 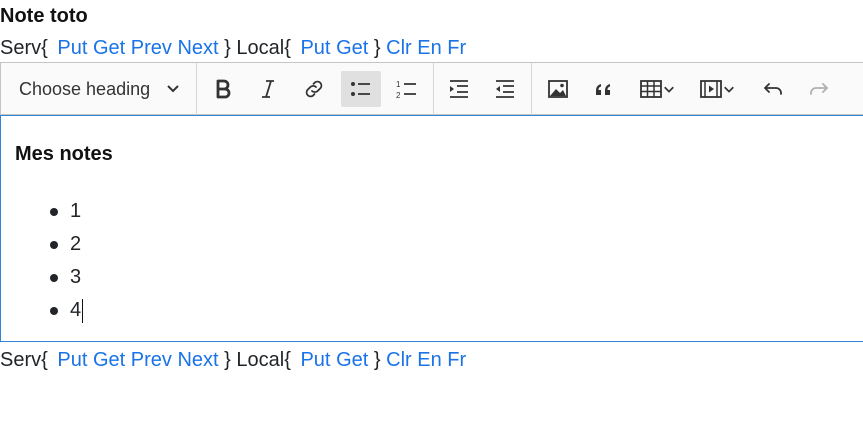 I want to click on bulleted-list: 1 2 3 4, so click(x=42, y=261).